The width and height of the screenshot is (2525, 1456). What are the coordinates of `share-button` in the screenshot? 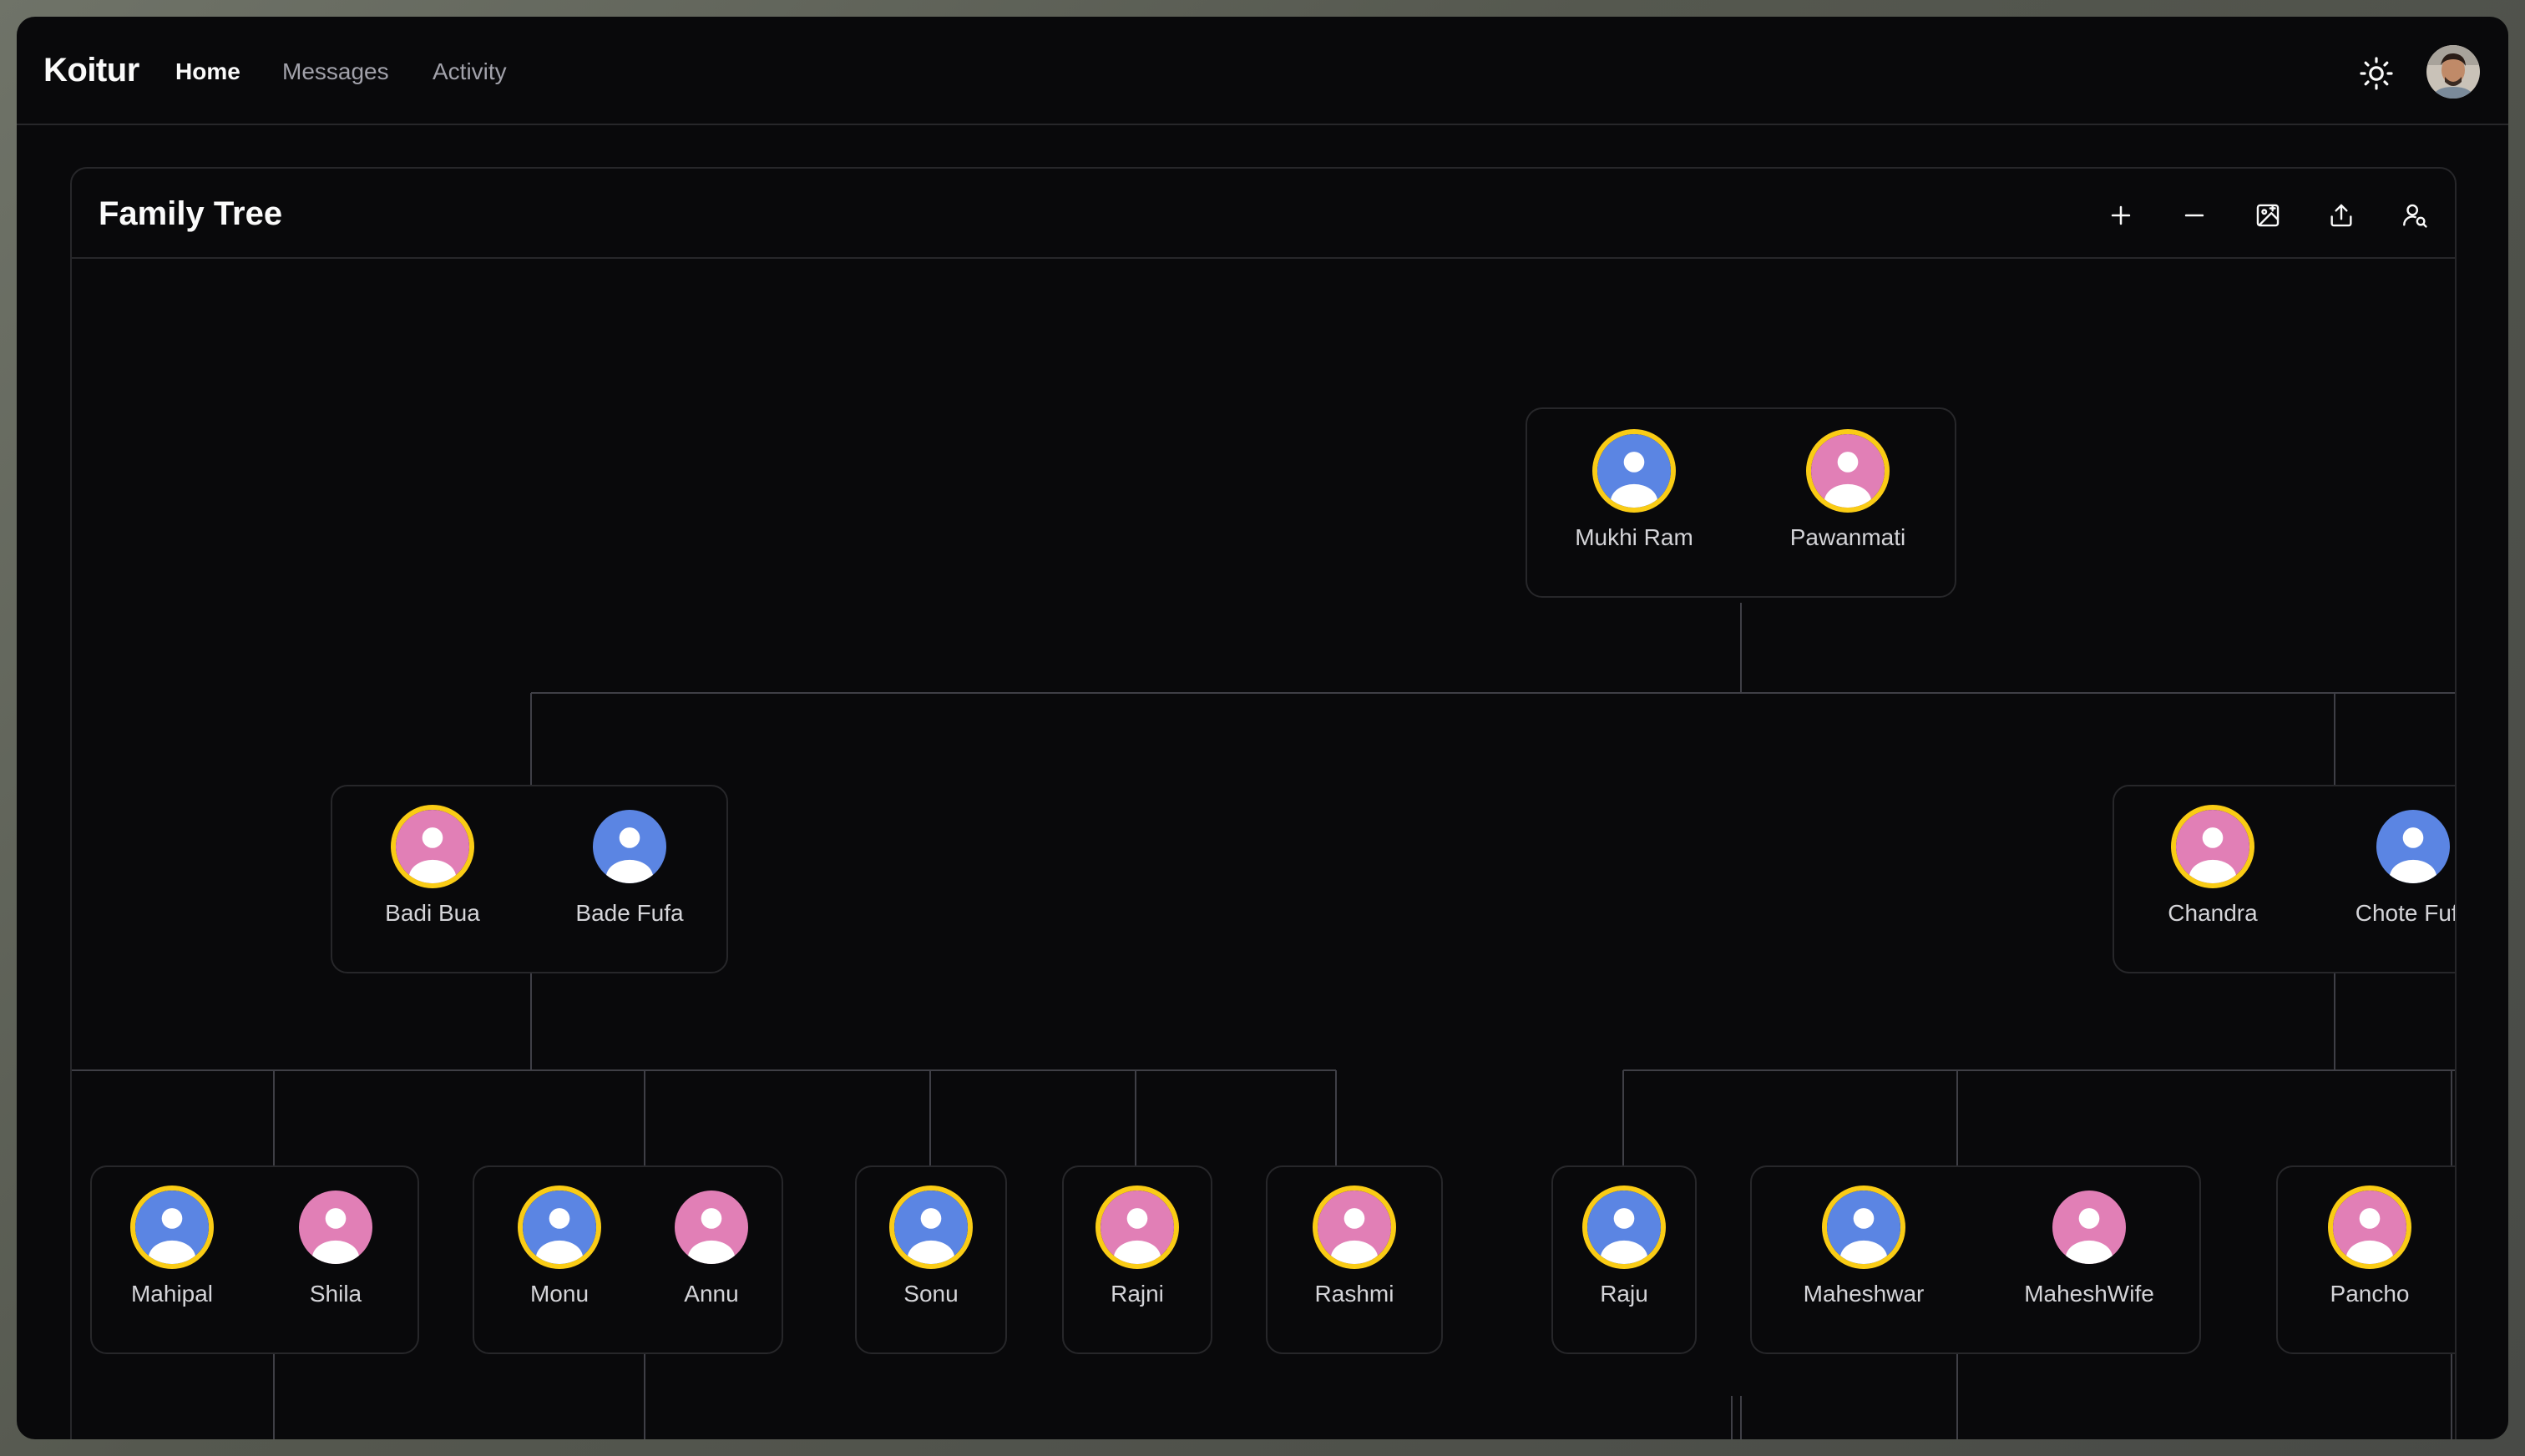 It's located at (2341, 215).